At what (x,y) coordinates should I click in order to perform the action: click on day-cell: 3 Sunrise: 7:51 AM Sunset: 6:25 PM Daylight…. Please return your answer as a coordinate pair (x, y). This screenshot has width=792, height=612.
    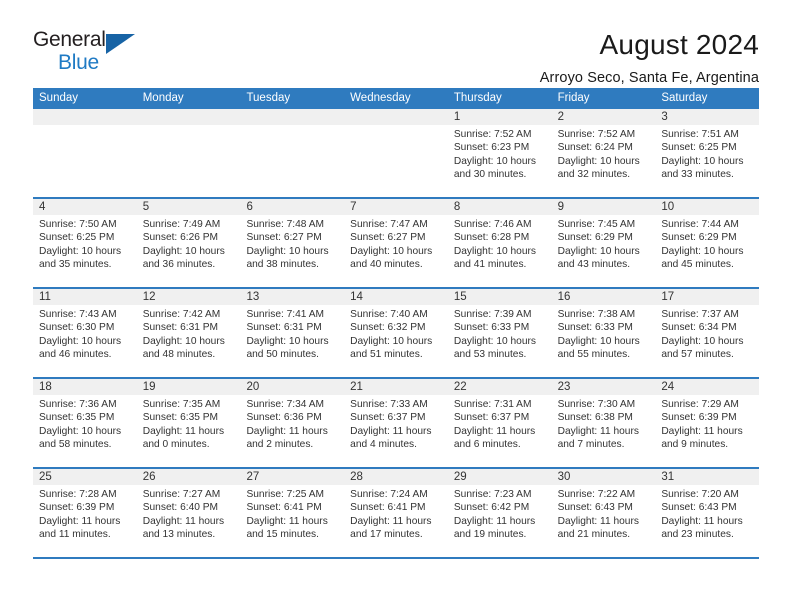
    Looking at the image, I should click on (707, 153).